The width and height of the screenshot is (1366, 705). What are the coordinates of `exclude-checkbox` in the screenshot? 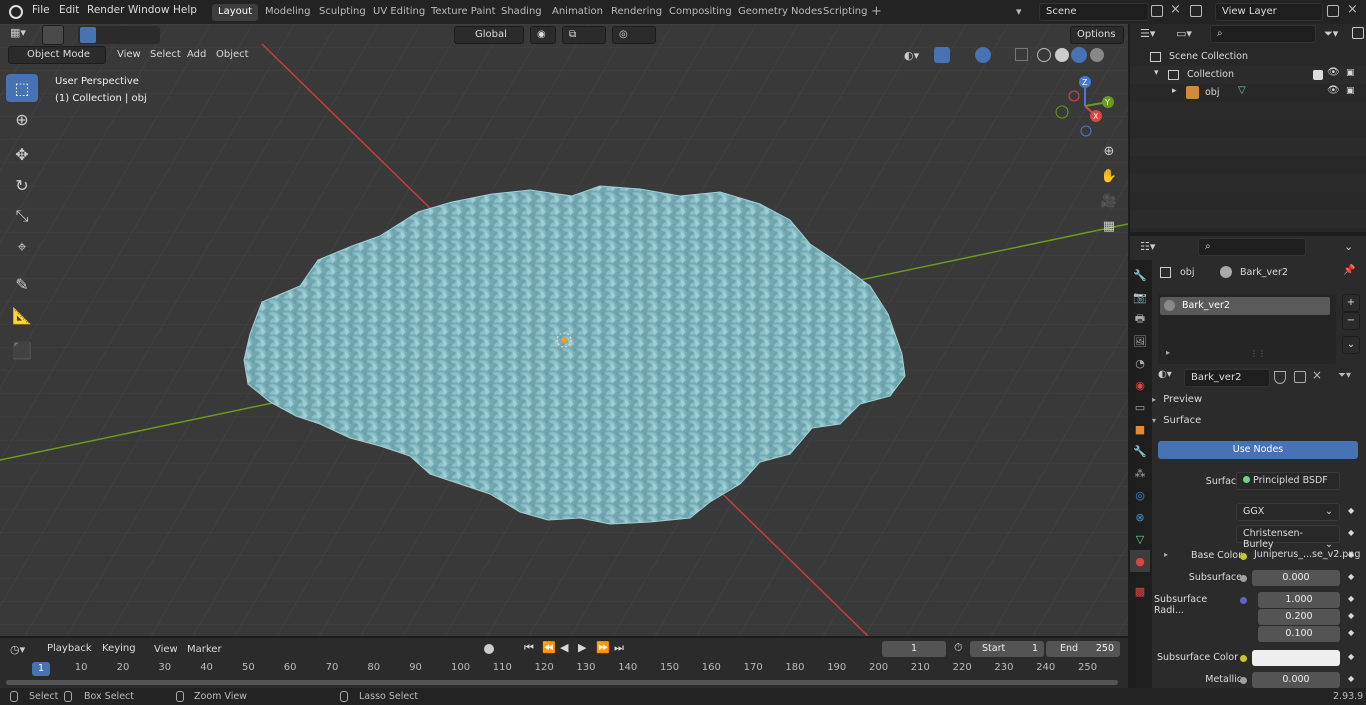 It's located at (1318, 75).